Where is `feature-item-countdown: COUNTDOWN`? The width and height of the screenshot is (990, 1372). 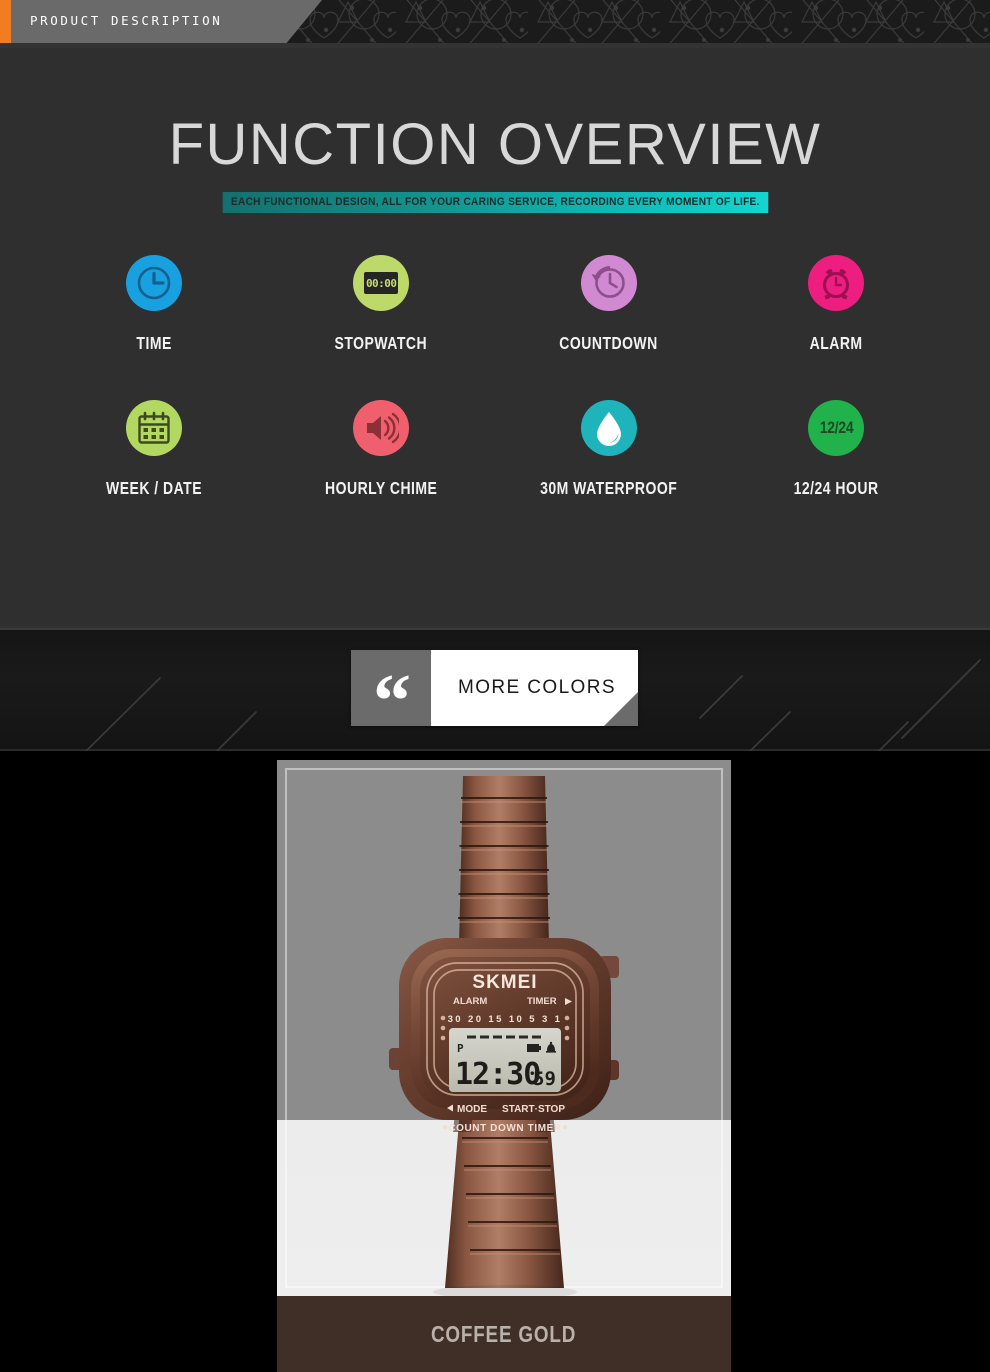 feature-item-countdown: COUNTDOWN is located at coordinates (609, 327).